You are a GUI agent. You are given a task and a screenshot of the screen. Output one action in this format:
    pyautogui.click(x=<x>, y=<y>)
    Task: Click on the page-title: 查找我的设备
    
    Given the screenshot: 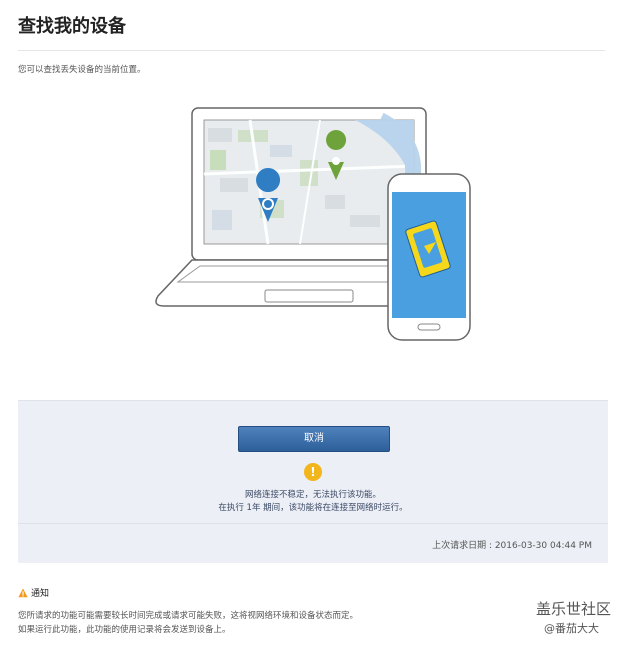 What is the action you would take?
    pyautogui.click(x=72, y=26)
    